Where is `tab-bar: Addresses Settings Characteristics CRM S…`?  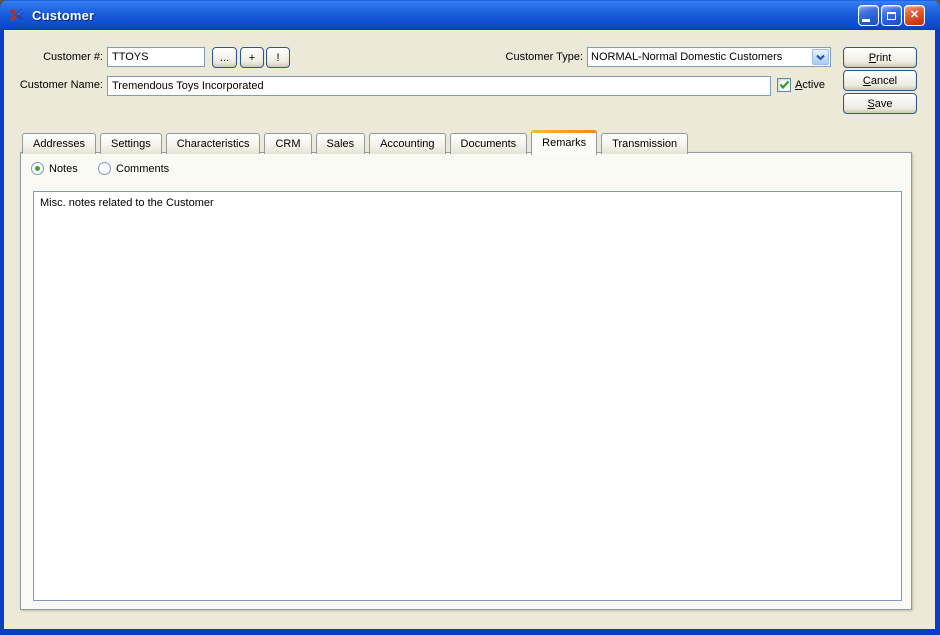
tab-bar: Addresses Settings Characteristics CRM S… is located at coordinates (355, 142).